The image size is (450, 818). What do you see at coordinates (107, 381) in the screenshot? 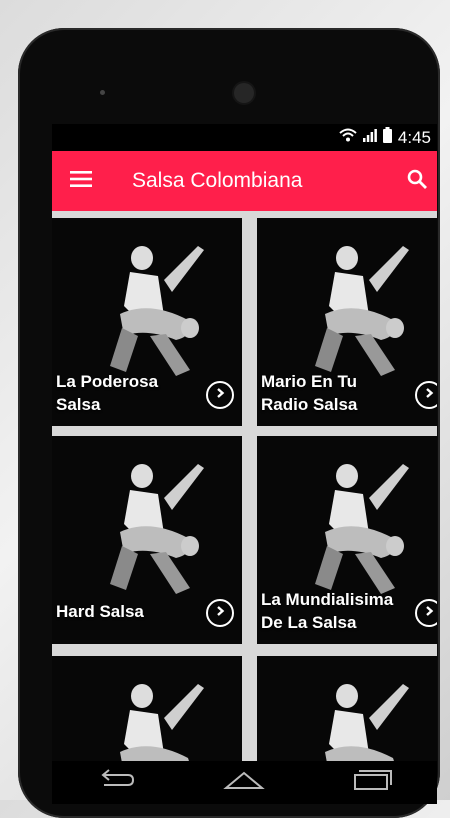
I see `station-name-line1: La Poderosa` at bounding box center [107, 381].